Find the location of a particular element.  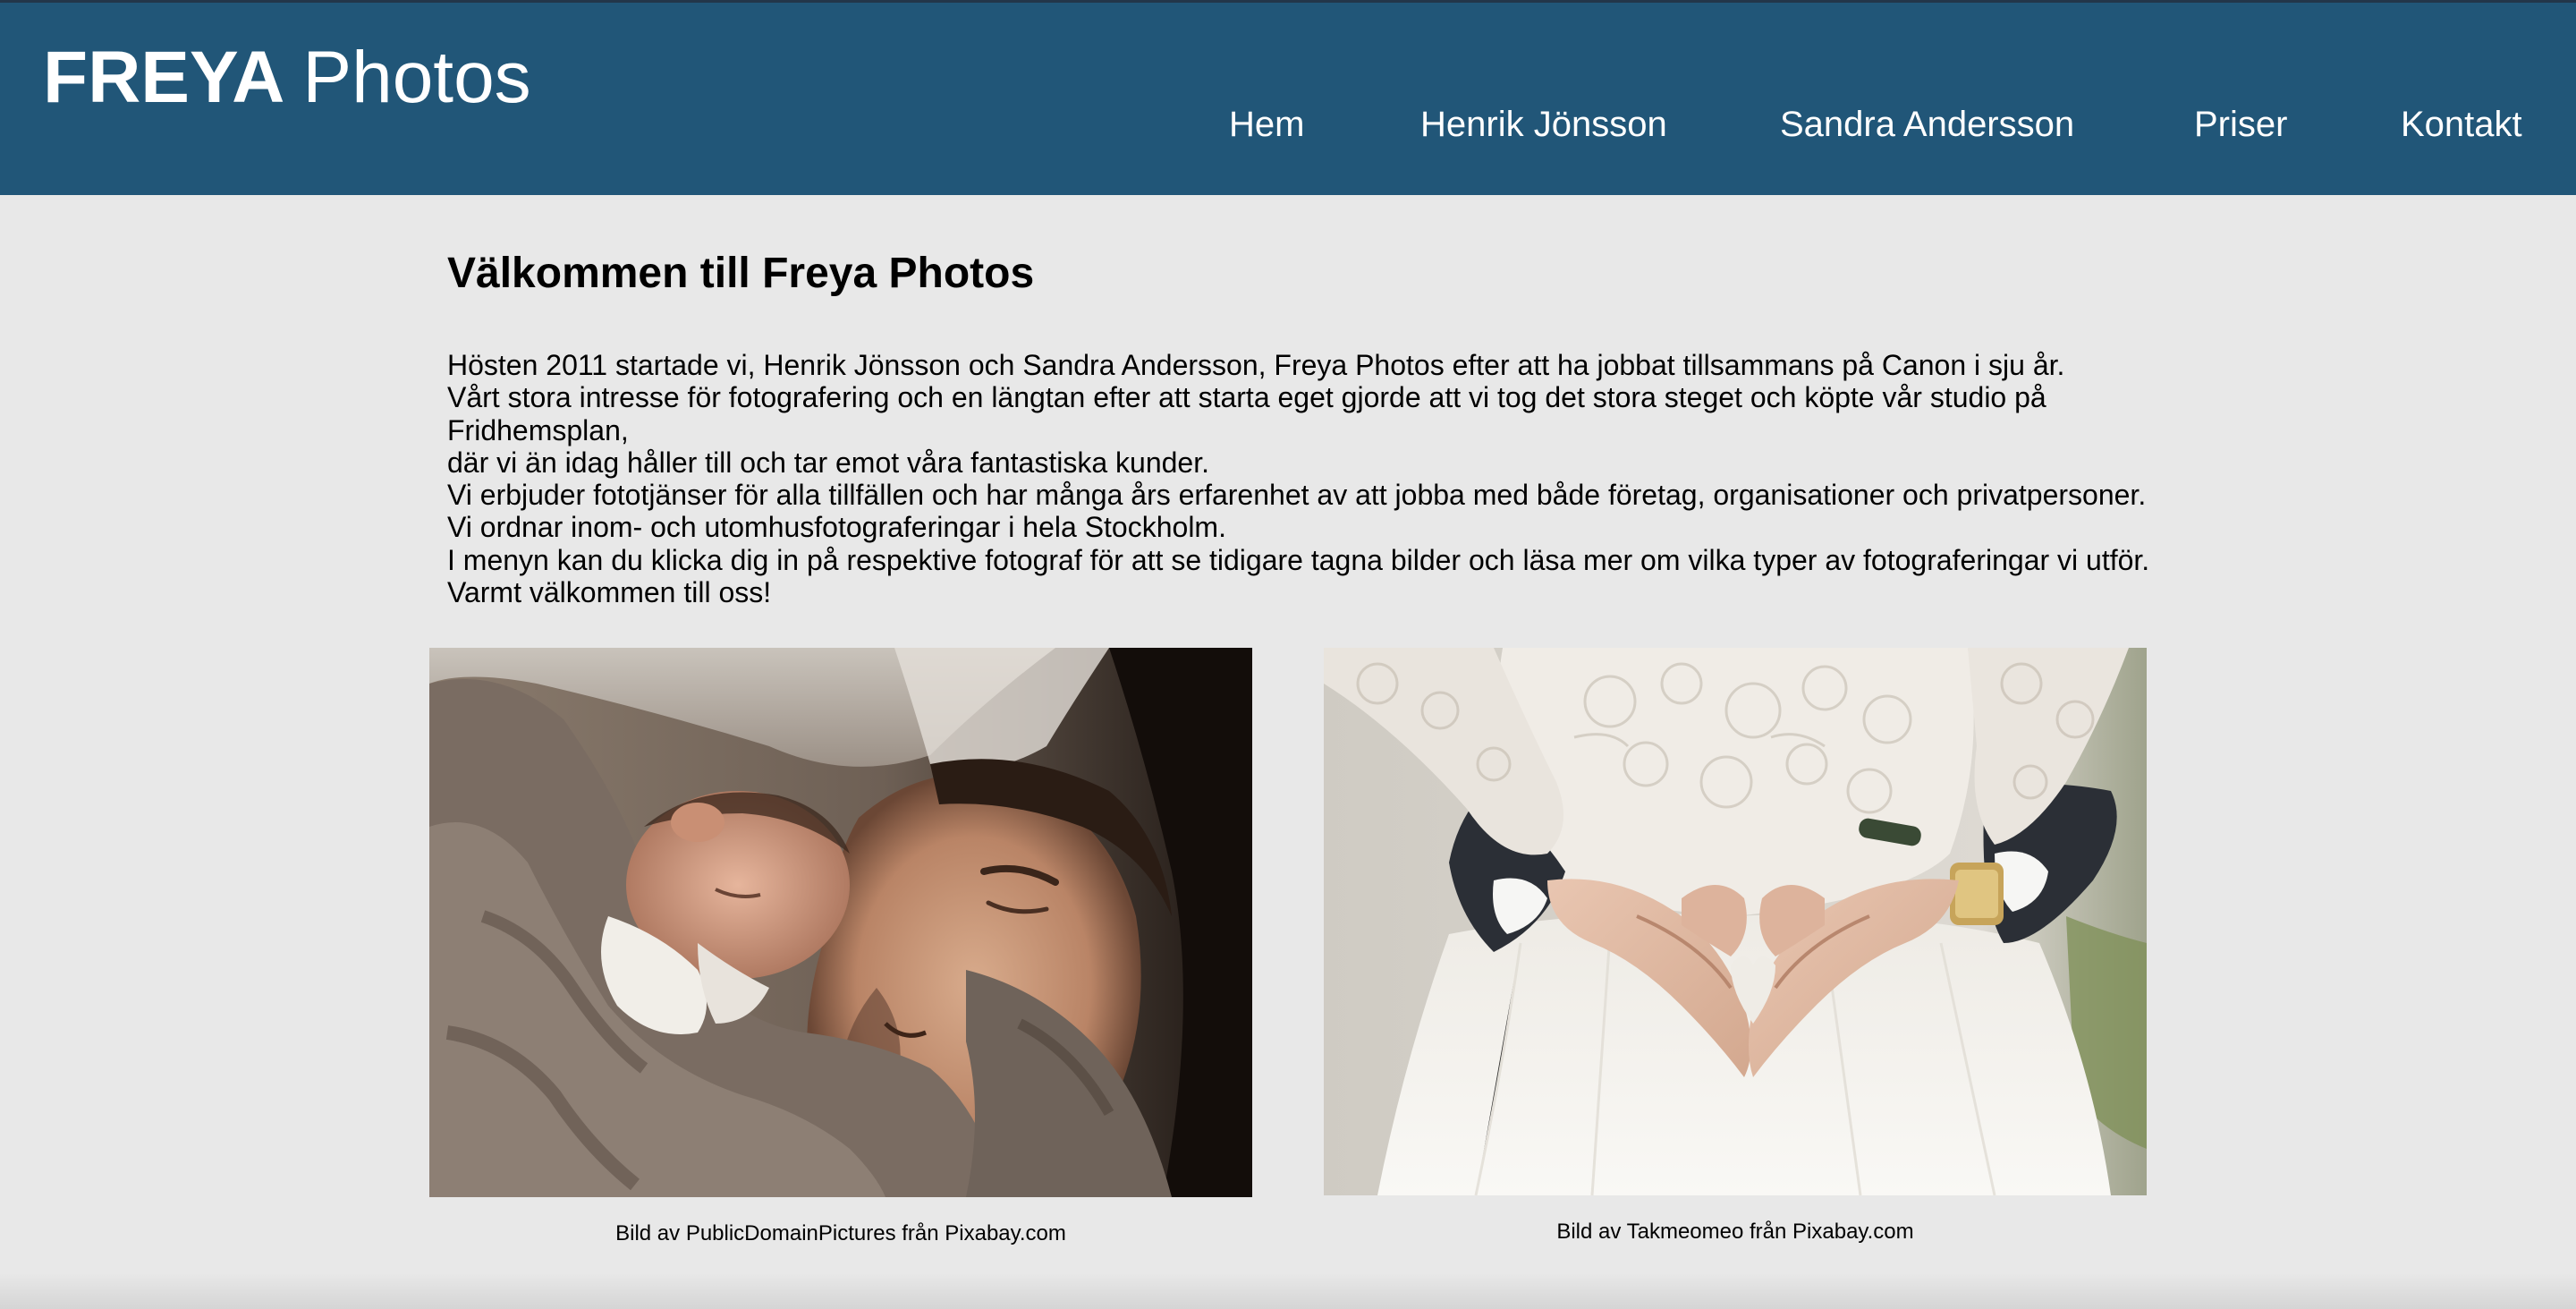

nav-item-priser: Priser is located at coordinates (2240, 124).